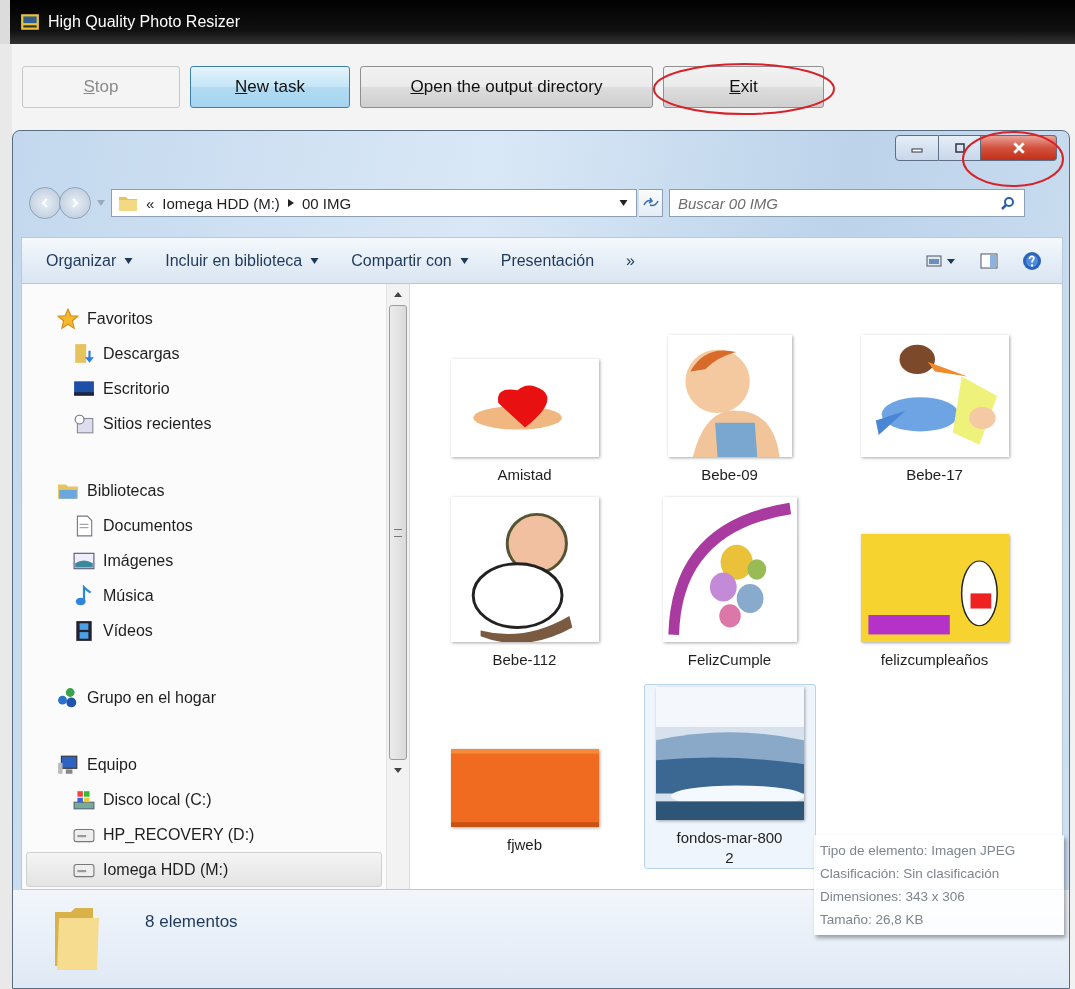  Describe the element at coordinates (524, 776) in the screenshot. I see `file-item: fjweb` at that location.